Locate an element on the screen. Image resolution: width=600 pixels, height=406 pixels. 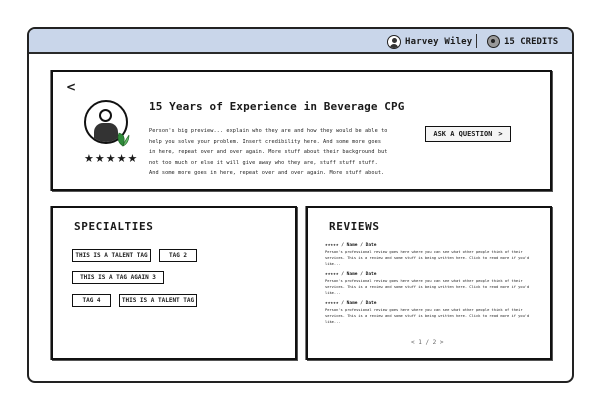
user-menu: Harvey Wiley is located at coordinates (429, 41).